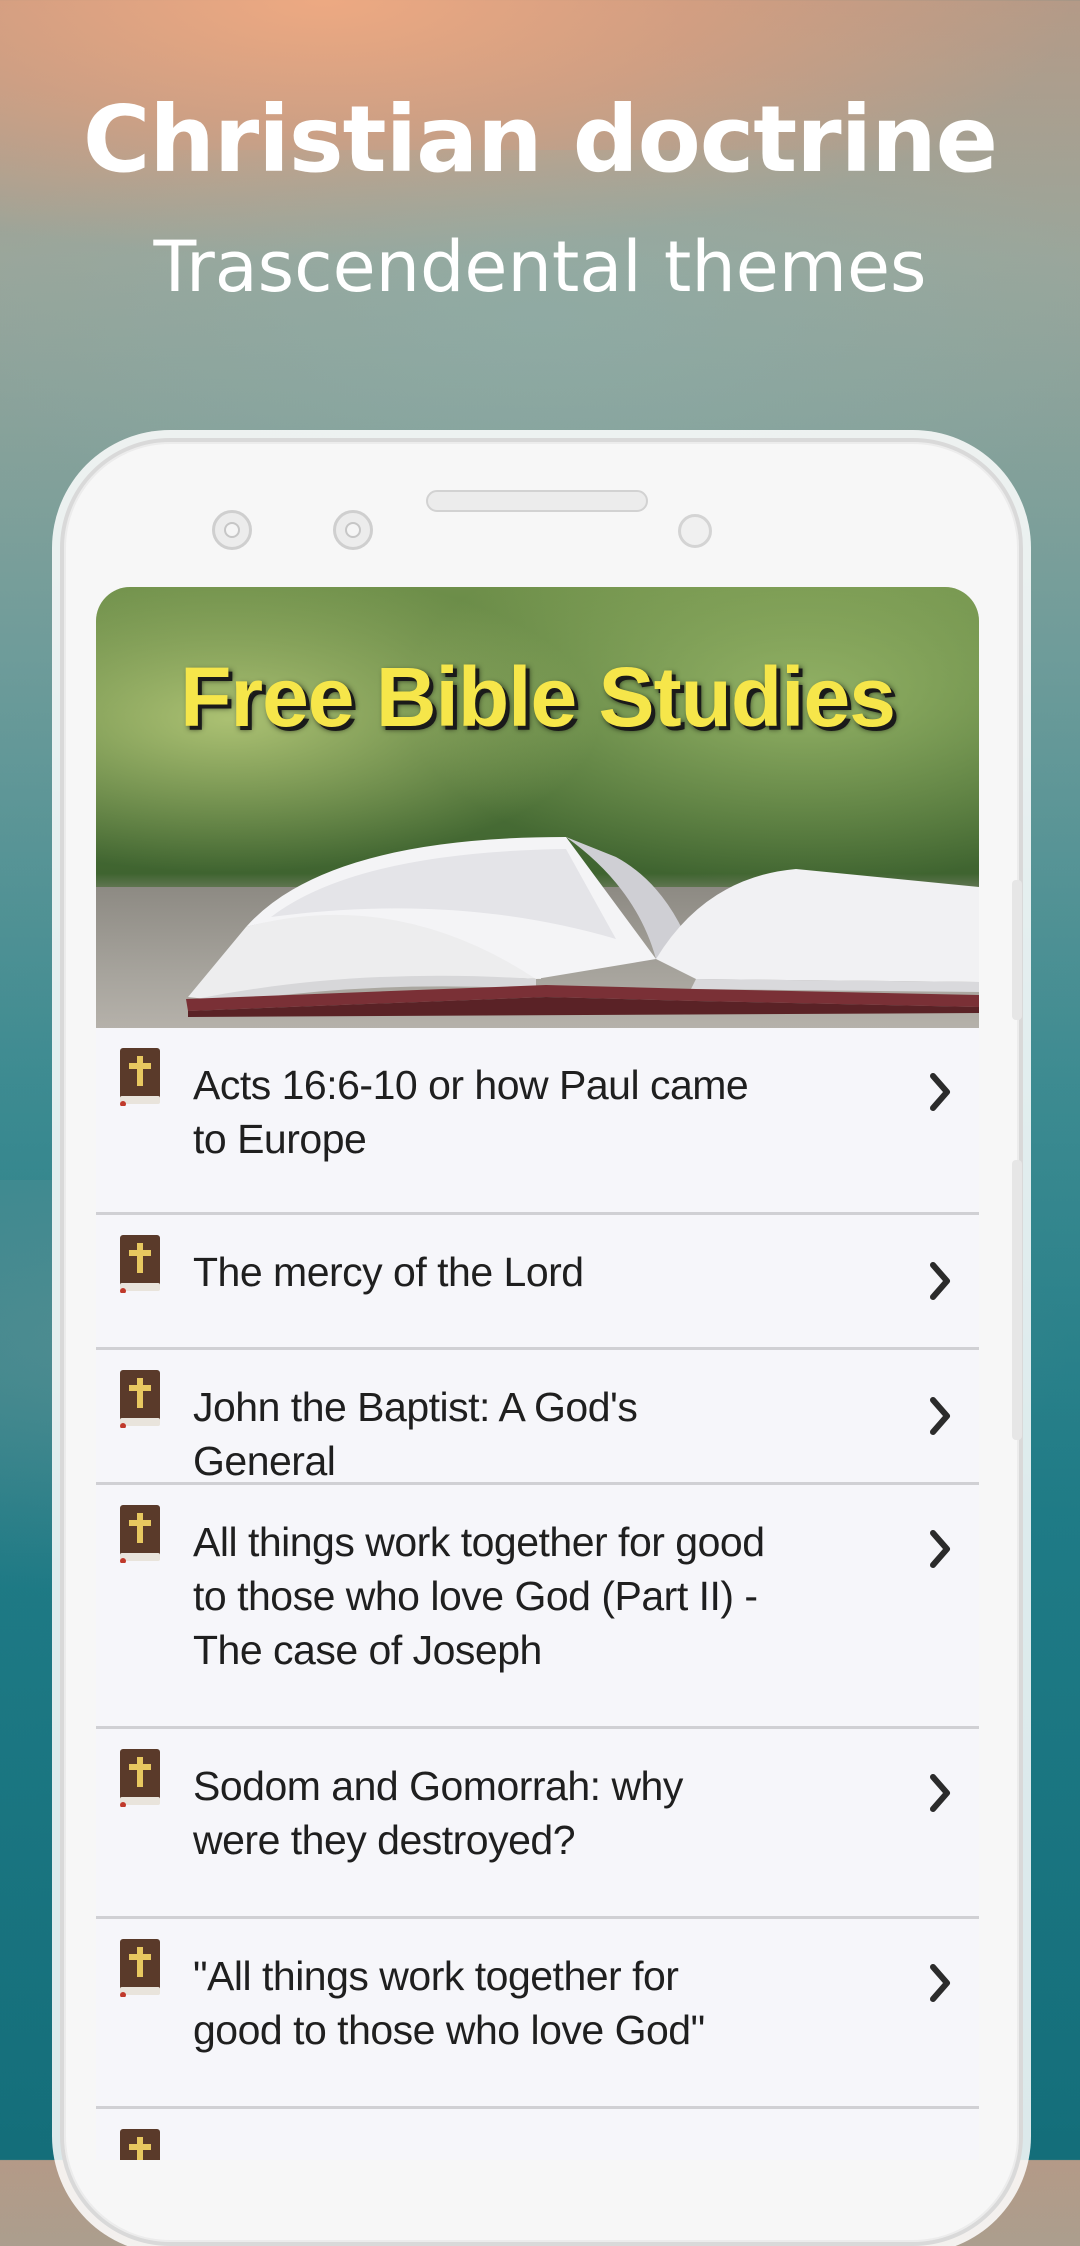 This screenshot has width=1080, height=2246. I want to click on front-camera-icon, so click(232, 530).